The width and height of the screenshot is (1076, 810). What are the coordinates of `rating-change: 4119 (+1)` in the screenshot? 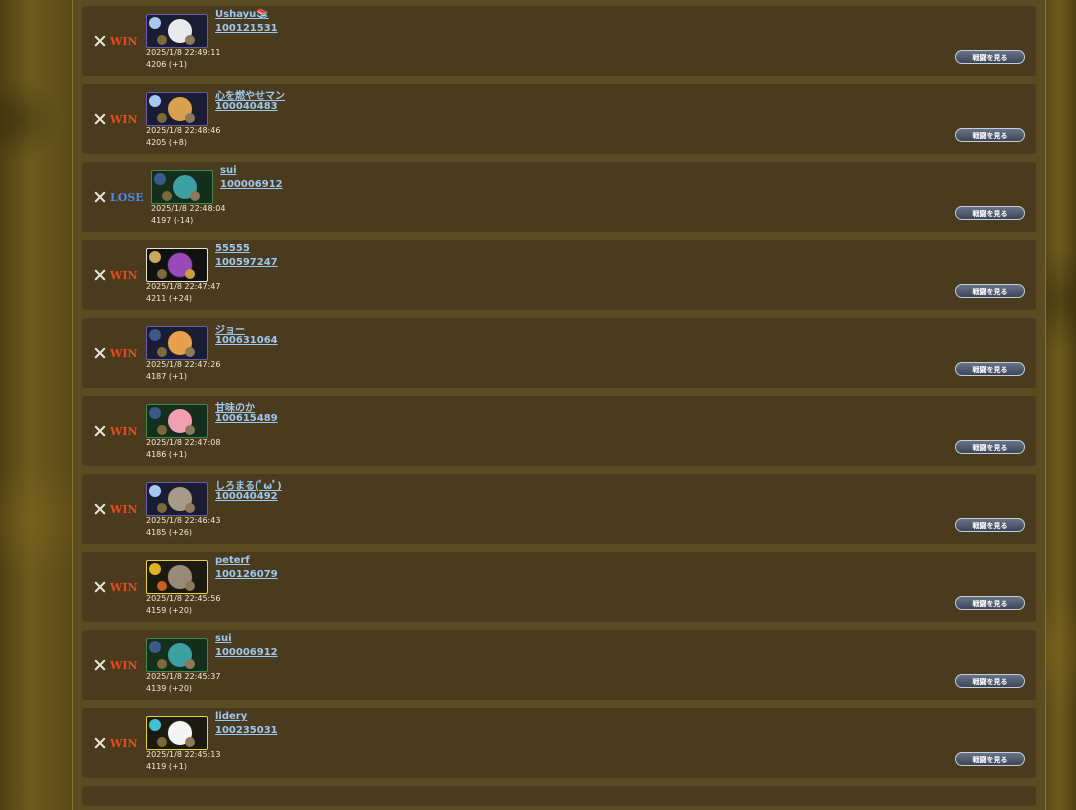 It's located at (166, 766).